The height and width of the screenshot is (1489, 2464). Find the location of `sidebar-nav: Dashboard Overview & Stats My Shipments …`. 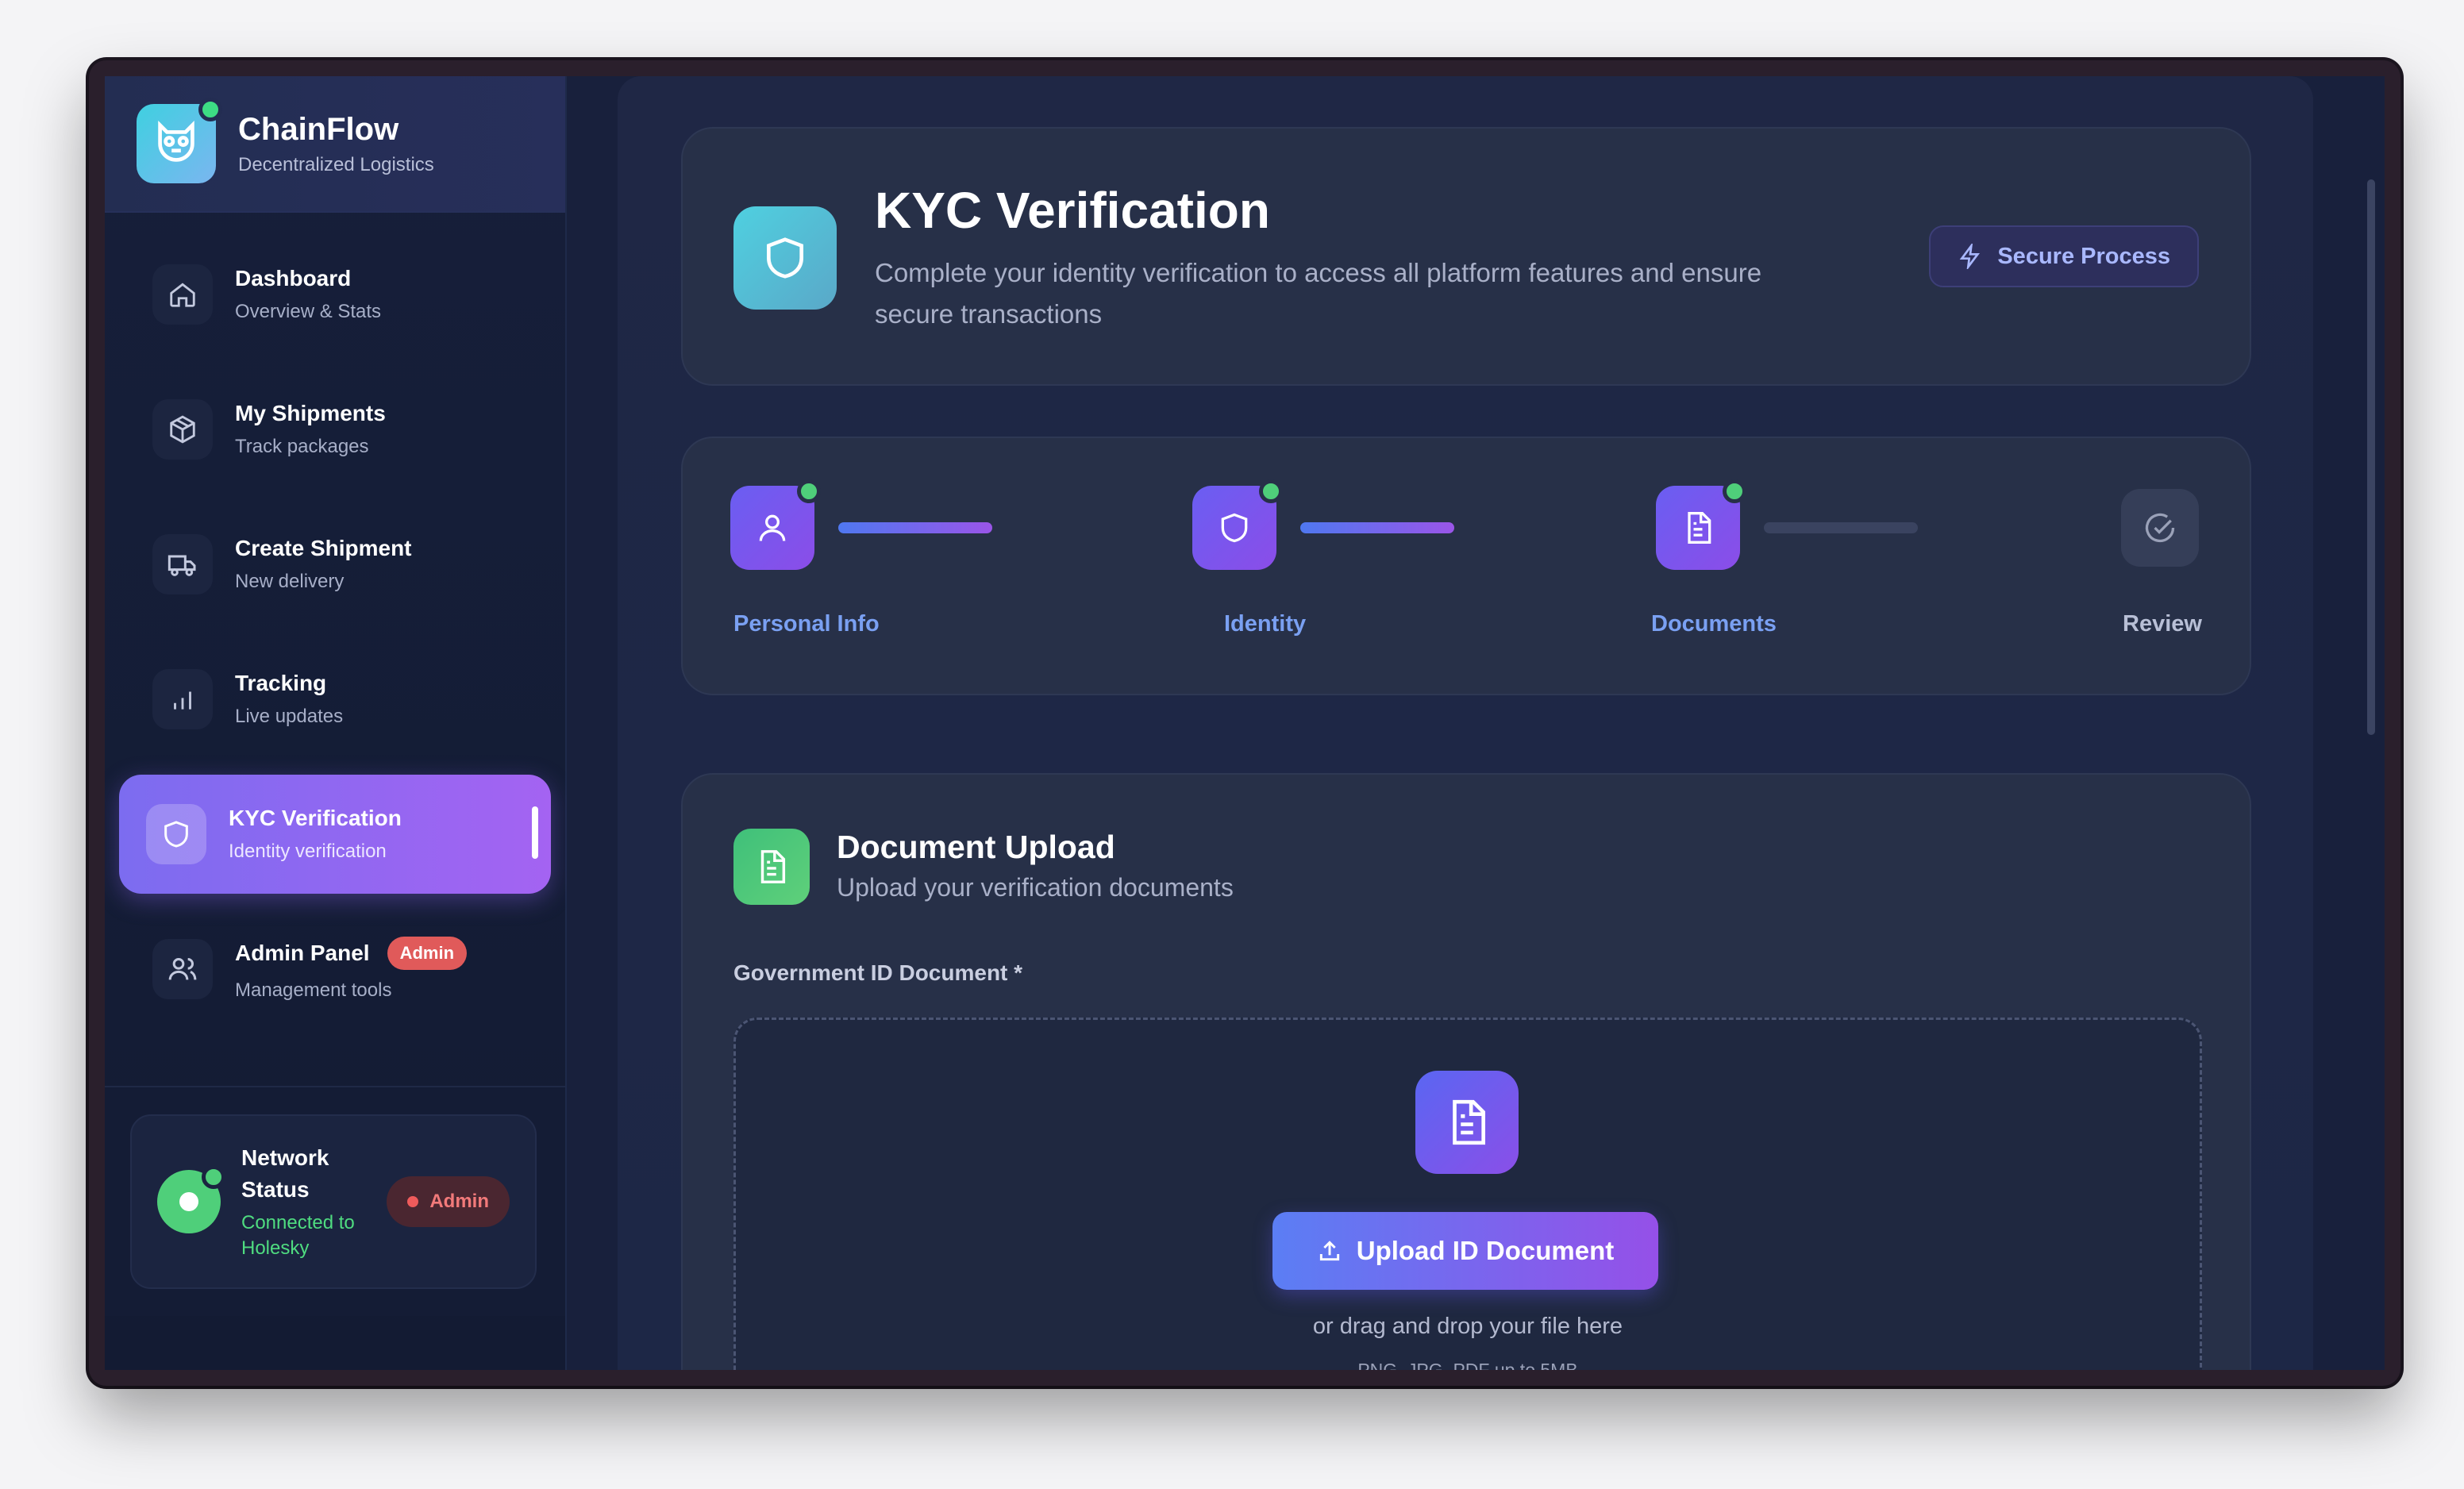

sidebar-nav: Dashboard Overview & Stats My Shipments … is located at coordinates (335, 640).